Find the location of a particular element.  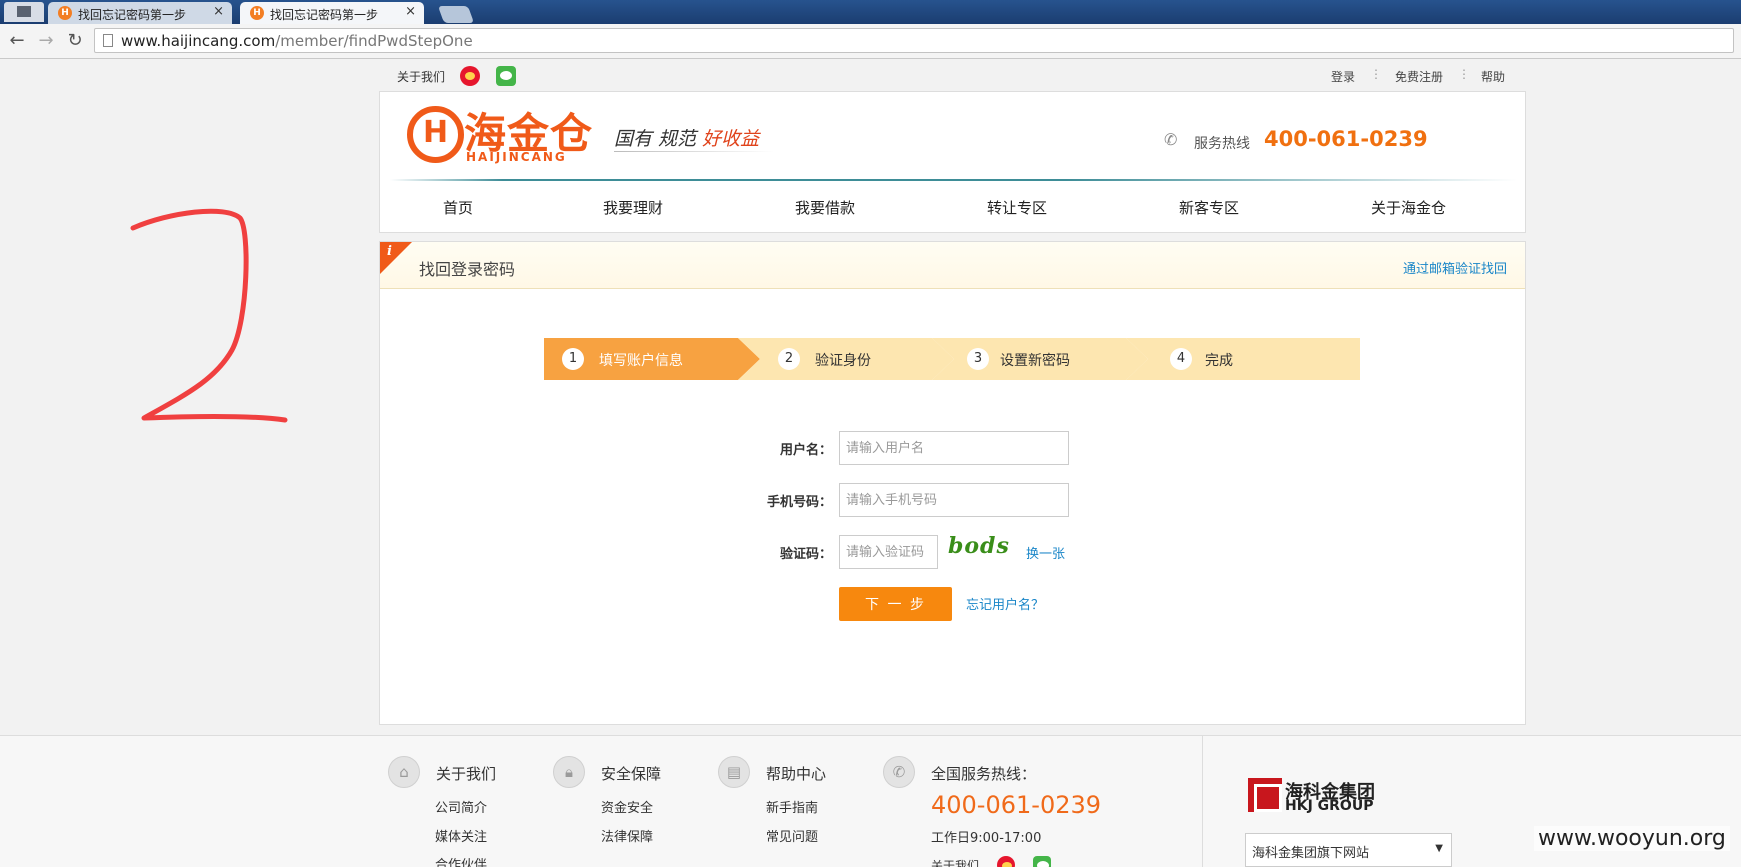

watermark-text: www.wooyun.org is located at coordinates (1632, 838).